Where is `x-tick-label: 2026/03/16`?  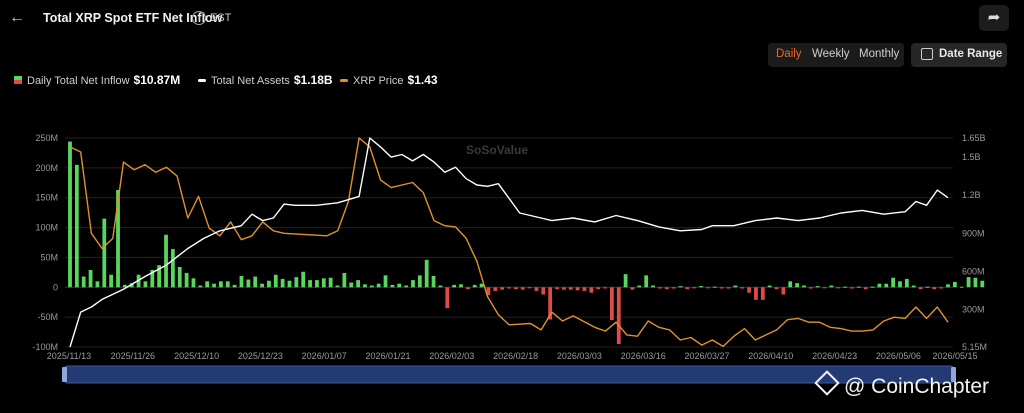 x-tick-label: 2026/03/16 is located at coordinates (643, 356).